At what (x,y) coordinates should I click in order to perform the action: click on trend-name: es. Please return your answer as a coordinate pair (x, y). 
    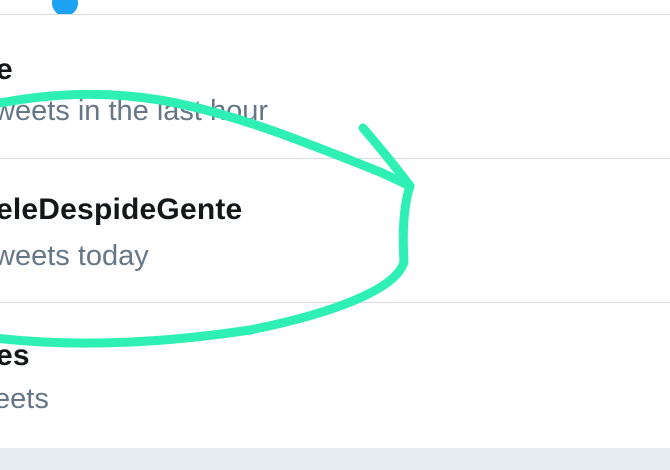
    Looking at the image, I should click on (15, 355).